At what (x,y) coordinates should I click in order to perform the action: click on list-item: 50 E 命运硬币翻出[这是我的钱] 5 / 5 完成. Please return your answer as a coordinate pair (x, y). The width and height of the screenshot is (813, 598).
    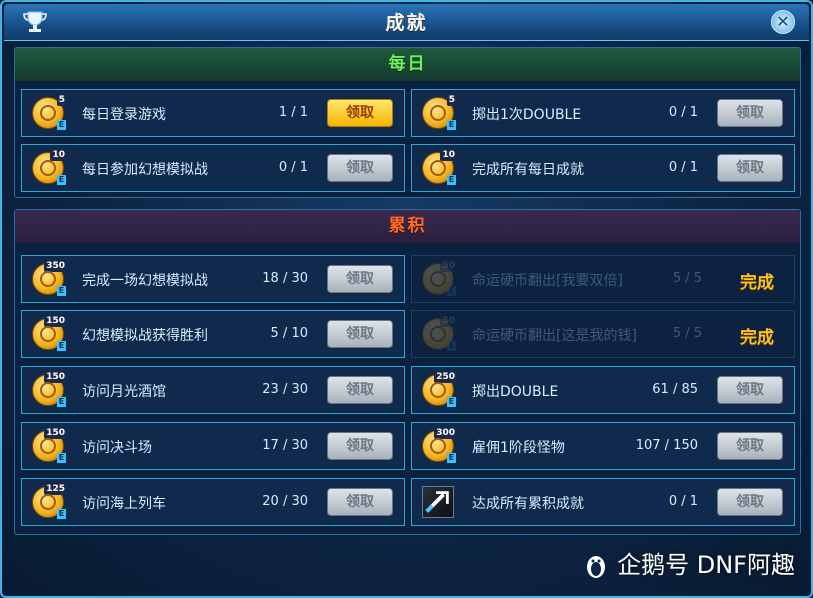
    Looking at the image, I should click on (603, 334).